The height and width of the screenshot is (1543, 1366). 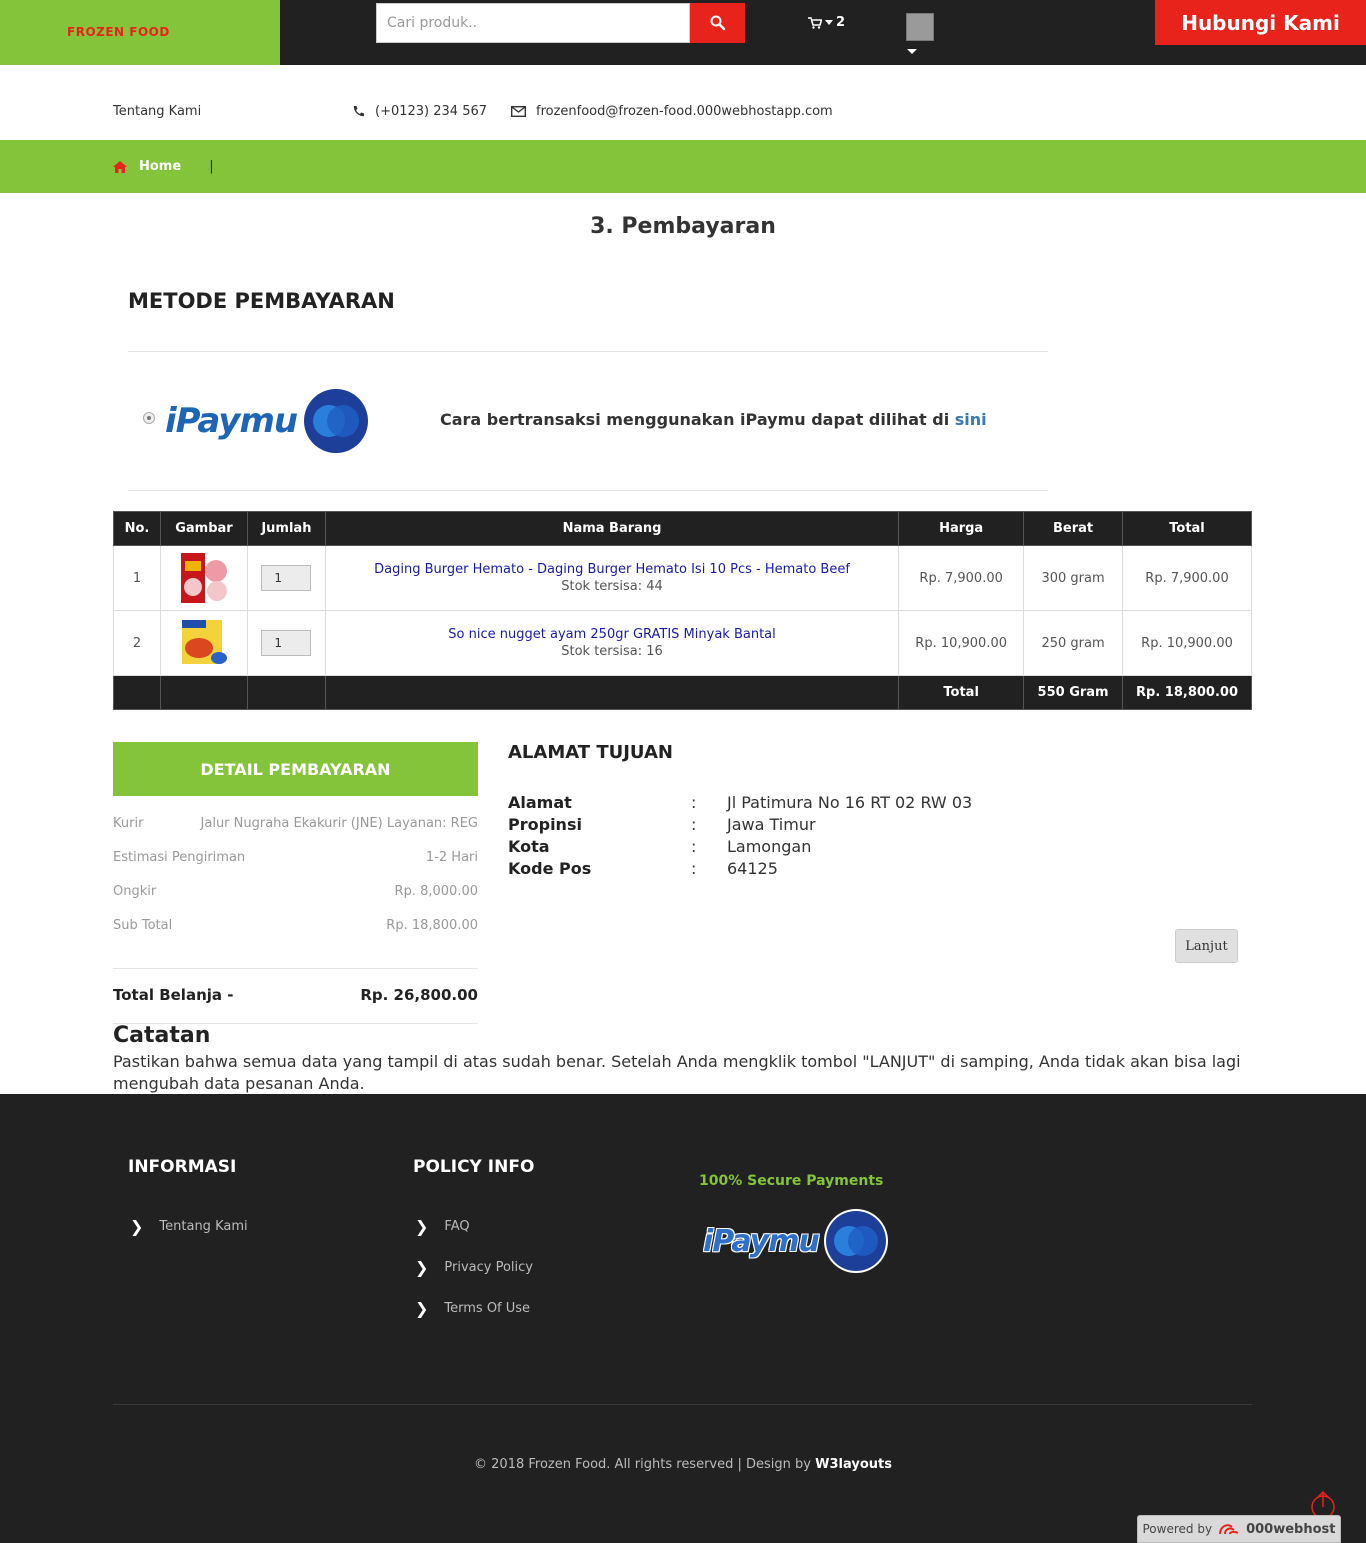 I want to click on detail-value: Rp. 18,800.00, so click(x=432, y=925).